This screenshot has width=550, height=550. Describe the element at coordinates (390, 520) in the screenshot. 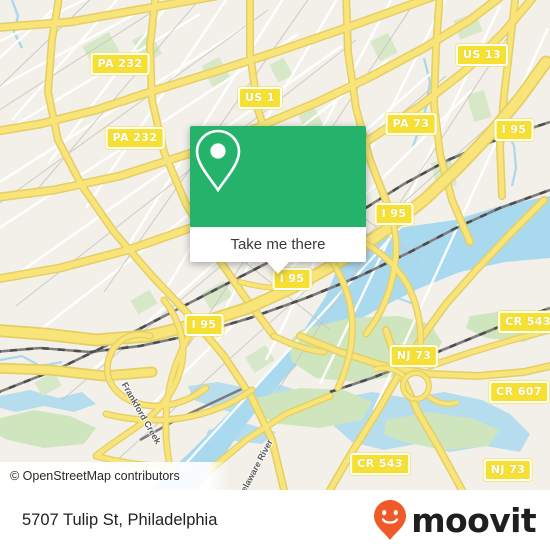

I see `moovit-pin-smile-icon` at that location.